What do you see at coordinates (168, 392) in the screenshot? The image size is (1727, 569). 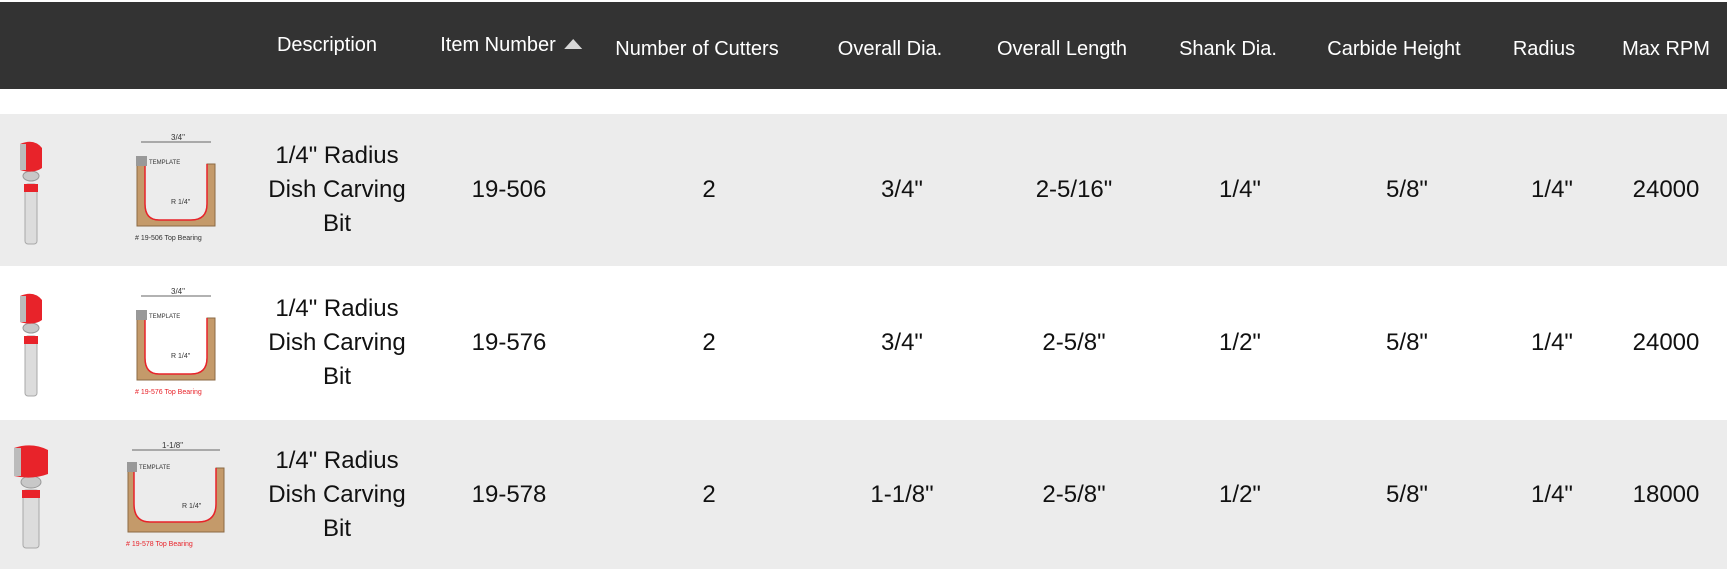 I see `diagram-caption: # 19-576 Top Bearing` at bounding box center [168, 392].